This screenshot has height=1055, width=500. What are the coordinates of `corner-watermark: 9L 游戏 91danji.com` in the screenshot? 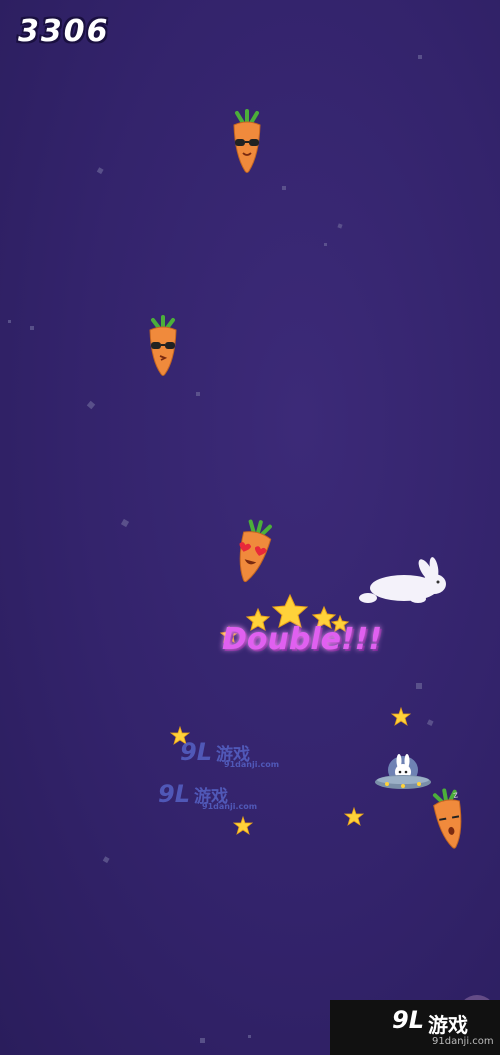 It's located at (415, 1027).